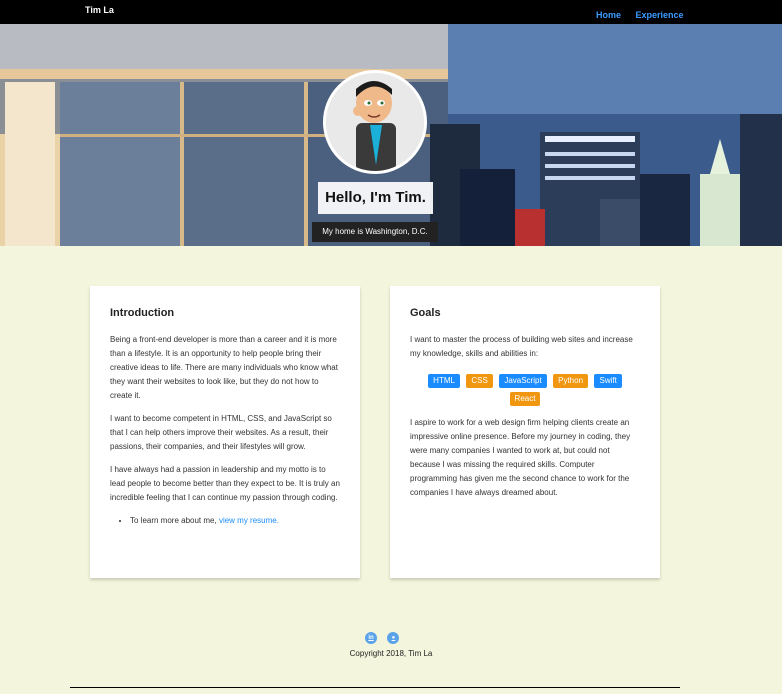 The image size is (782, 694). I want to click on hero-subtitle: My home is Washington, D.C., so click(375, 232).